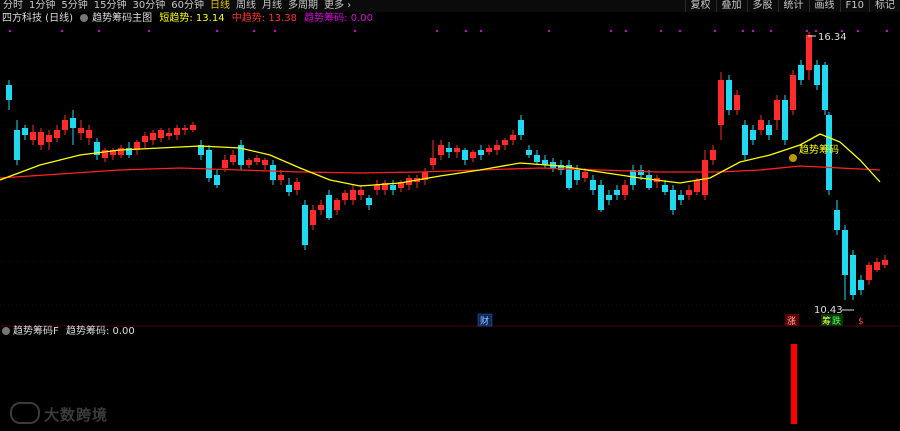 The height and width of the screenshot is (431, 900). What do you see at coordinates (122, 18) in the screenshot?
I see `indicator-name: 趋势筹码主图` at bounding box center [122, 18].